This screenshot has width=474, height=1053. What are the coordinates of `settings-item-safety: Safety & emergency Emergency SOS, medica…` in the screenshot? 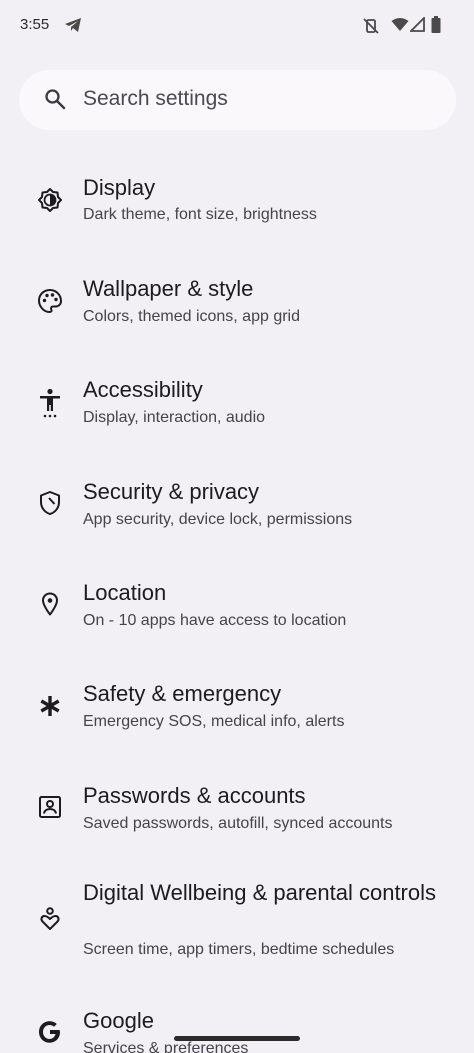 It's located at (237, 720).